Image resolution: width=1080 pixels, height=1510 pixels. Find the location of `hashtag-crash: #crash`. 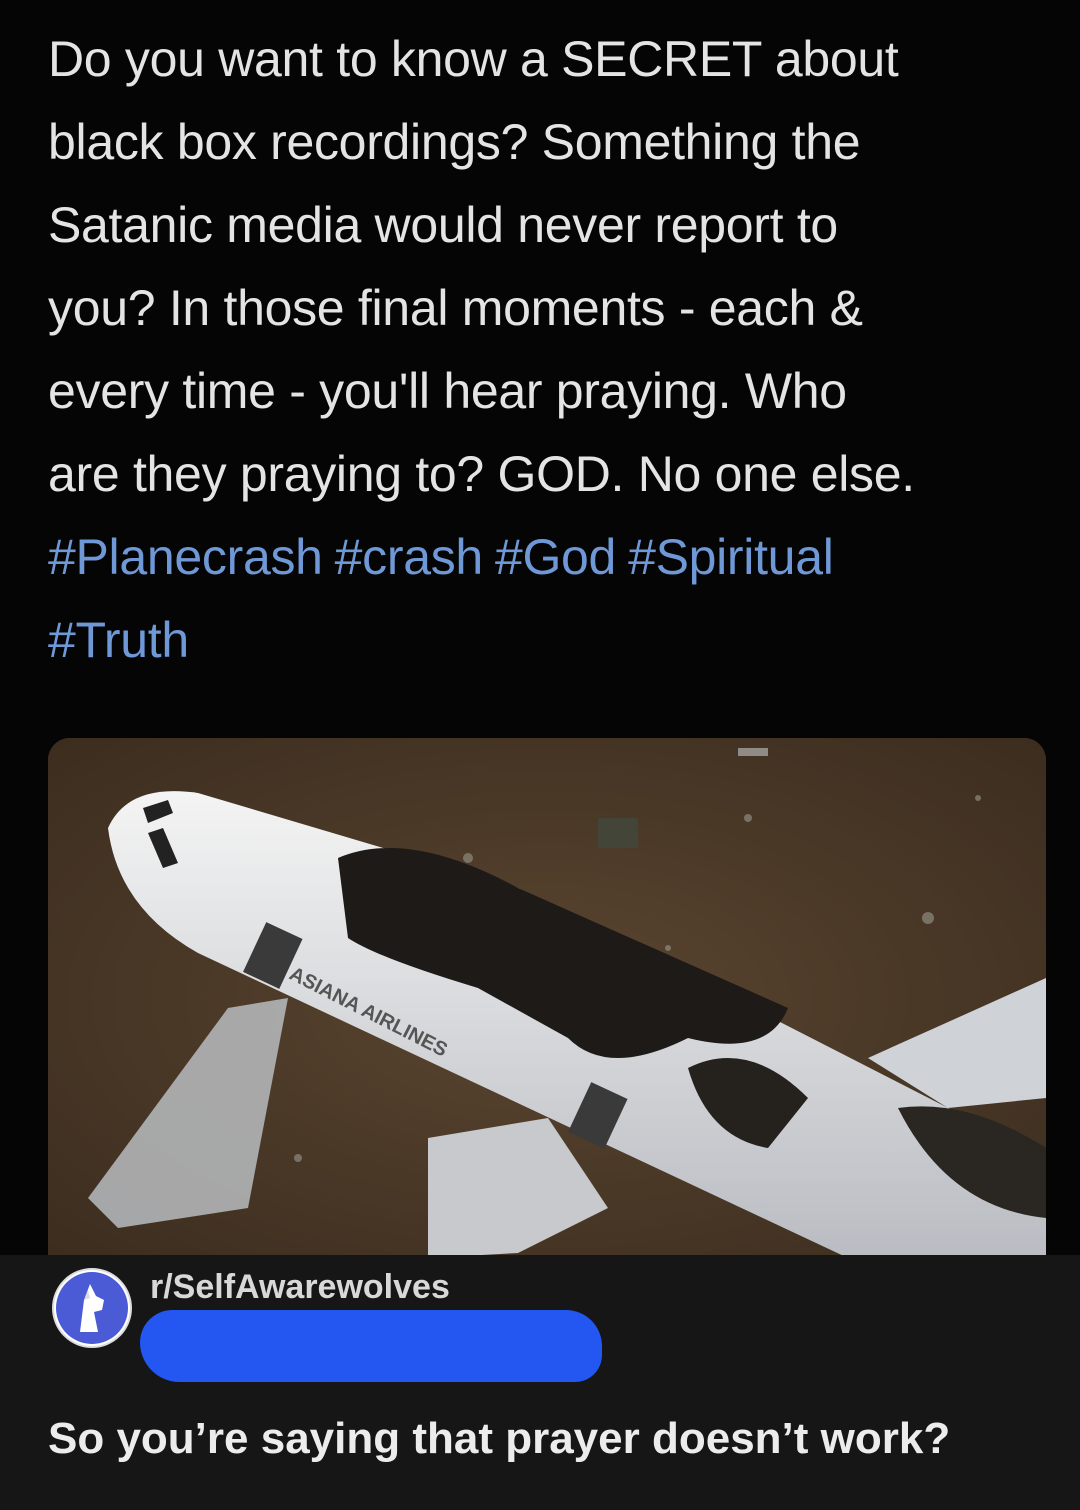

hashtag-crash: #crash is located at coordinates (409, 557).